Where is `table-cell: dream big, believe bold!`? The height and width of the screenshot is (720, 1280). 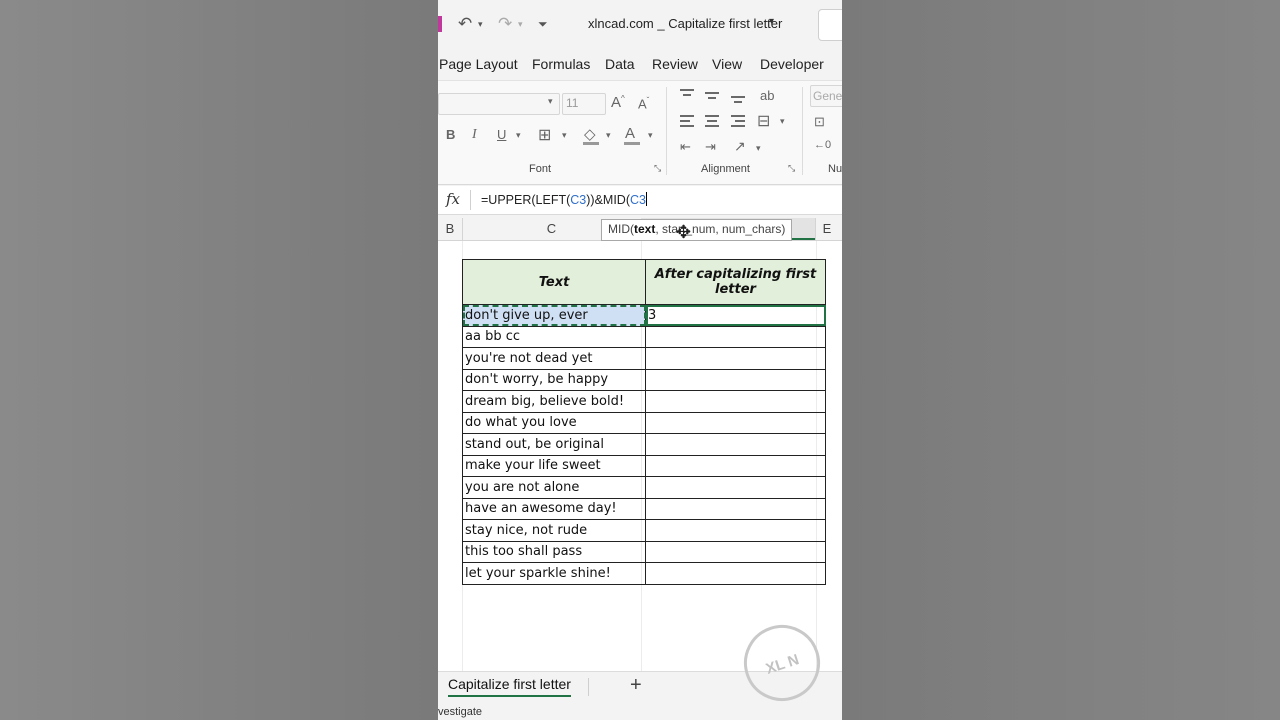
table-cell: dream big, believe bold! is located at coordinates (554, 401).